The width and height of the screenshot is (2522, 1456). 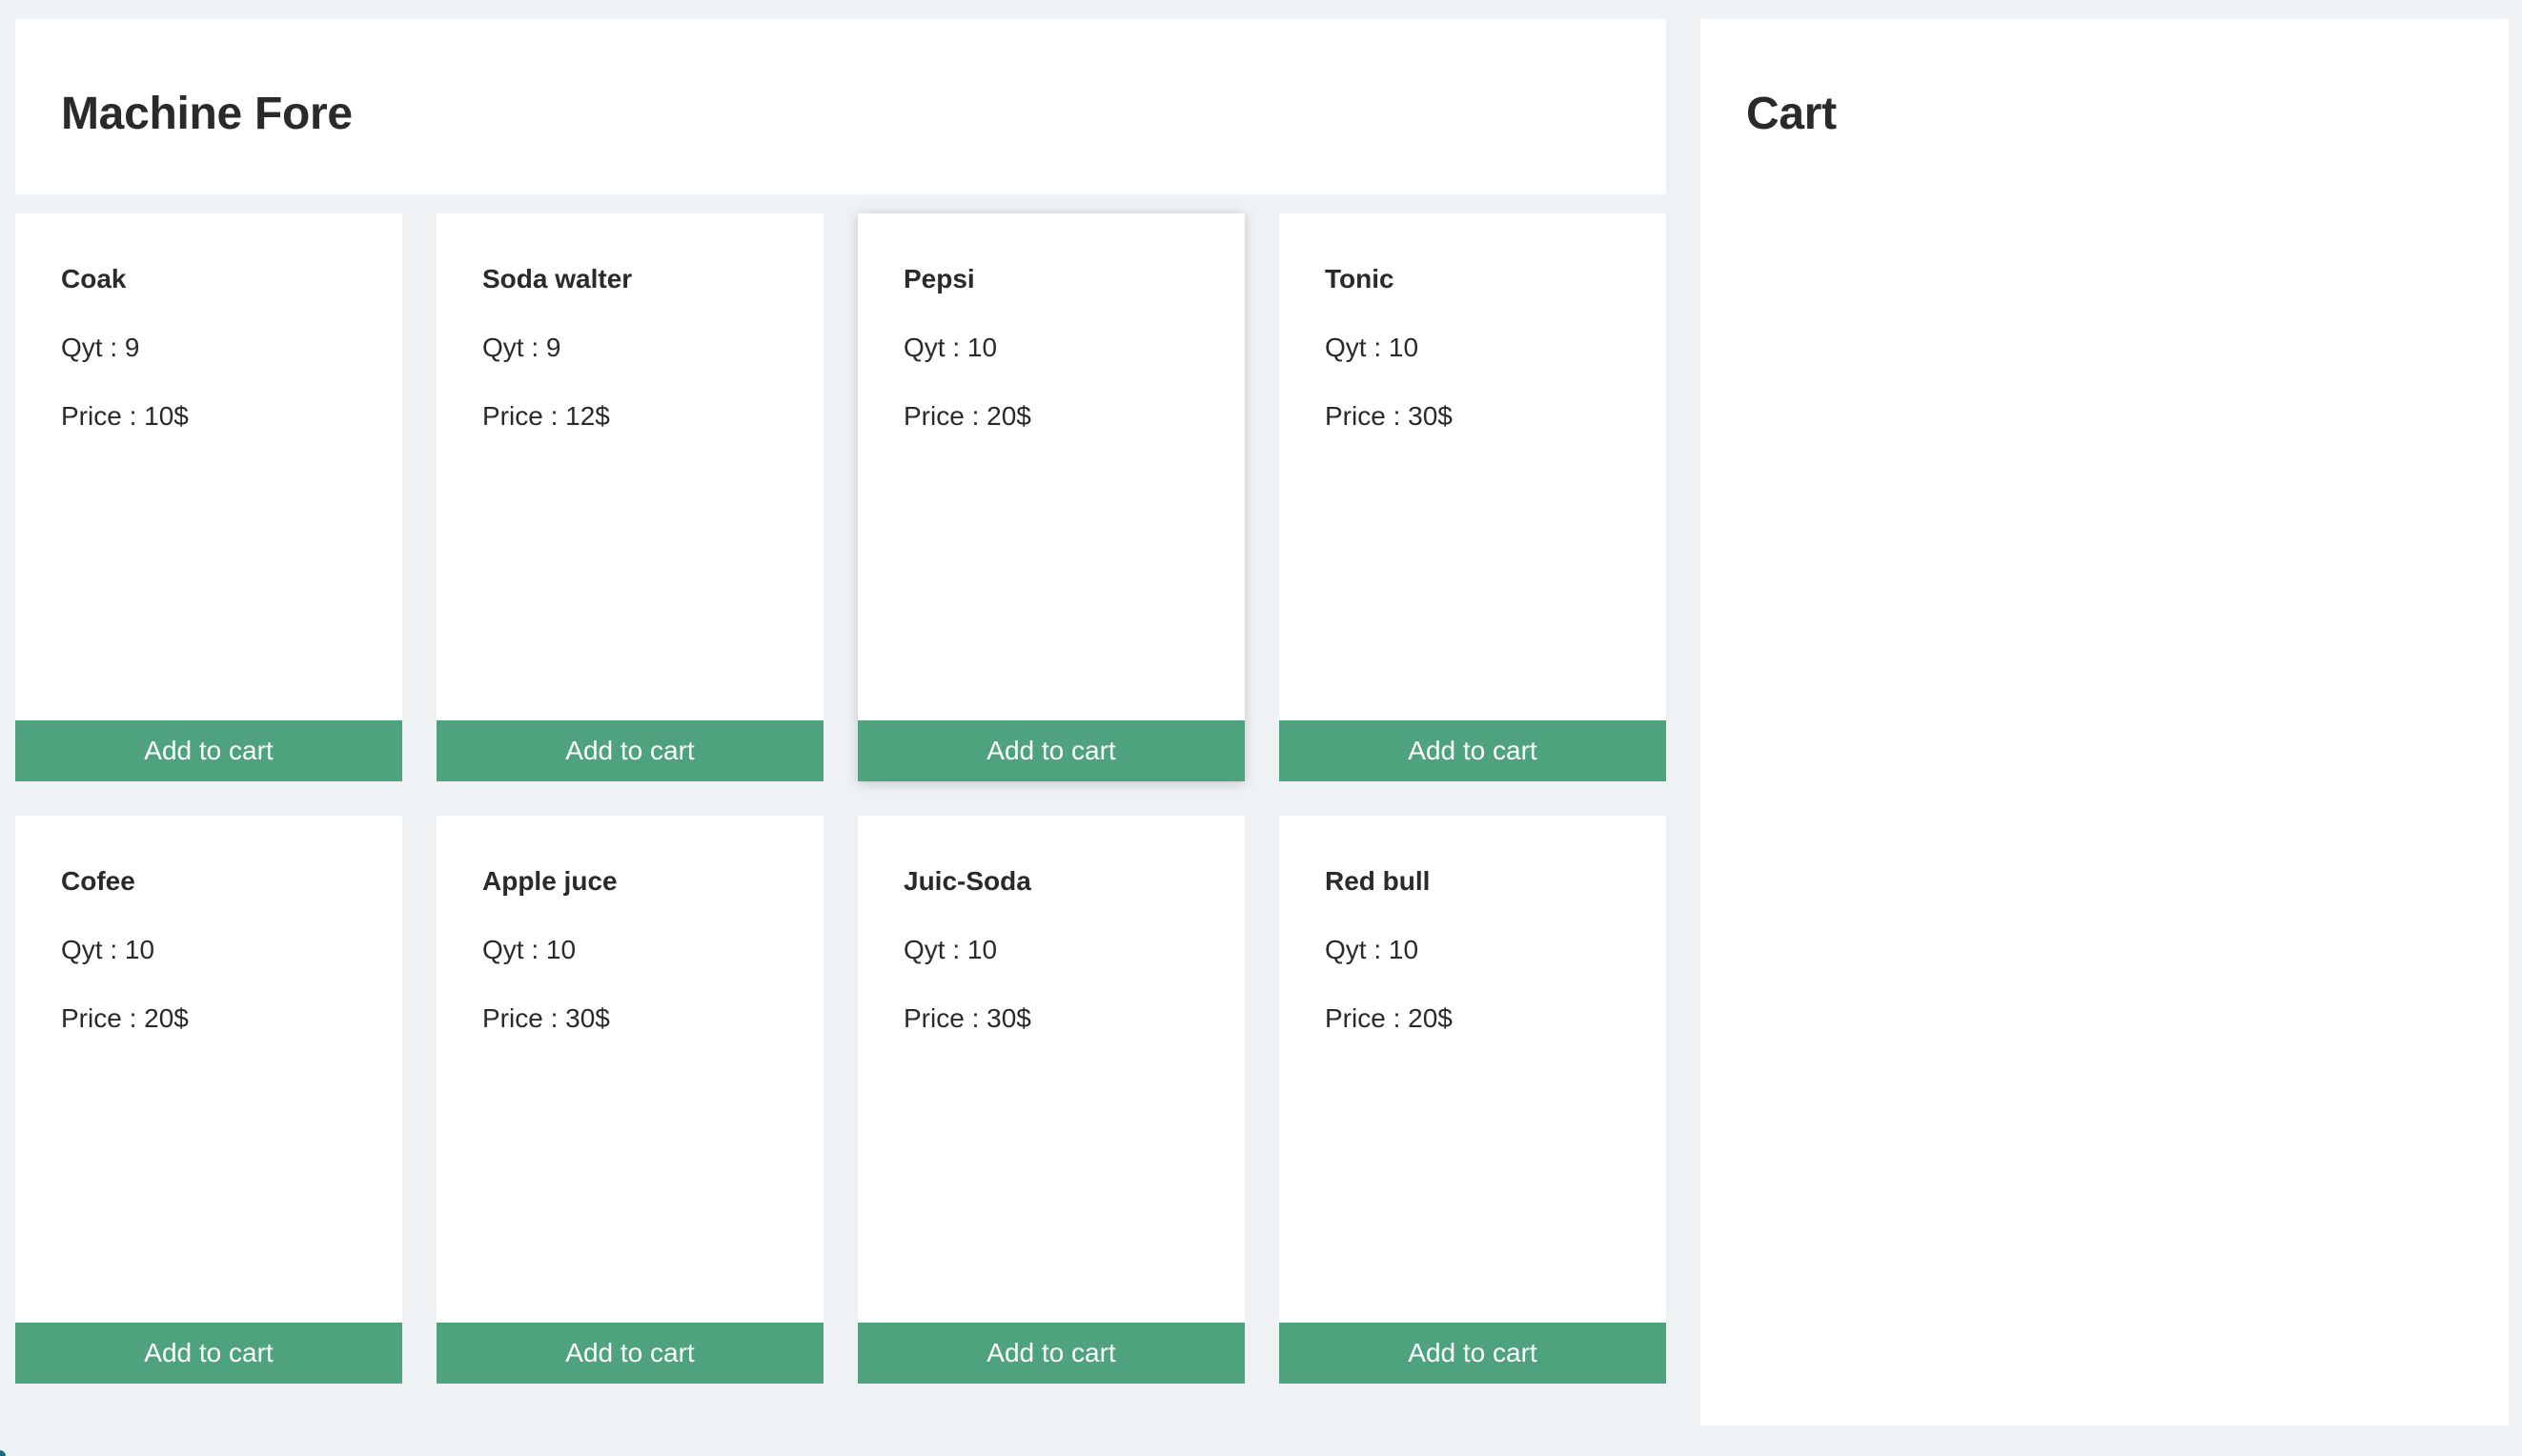 What do you see at coordinates (1378, 881) in the screenshot?
I see `product-name: Red bull` at bounding box center [1378, 881].